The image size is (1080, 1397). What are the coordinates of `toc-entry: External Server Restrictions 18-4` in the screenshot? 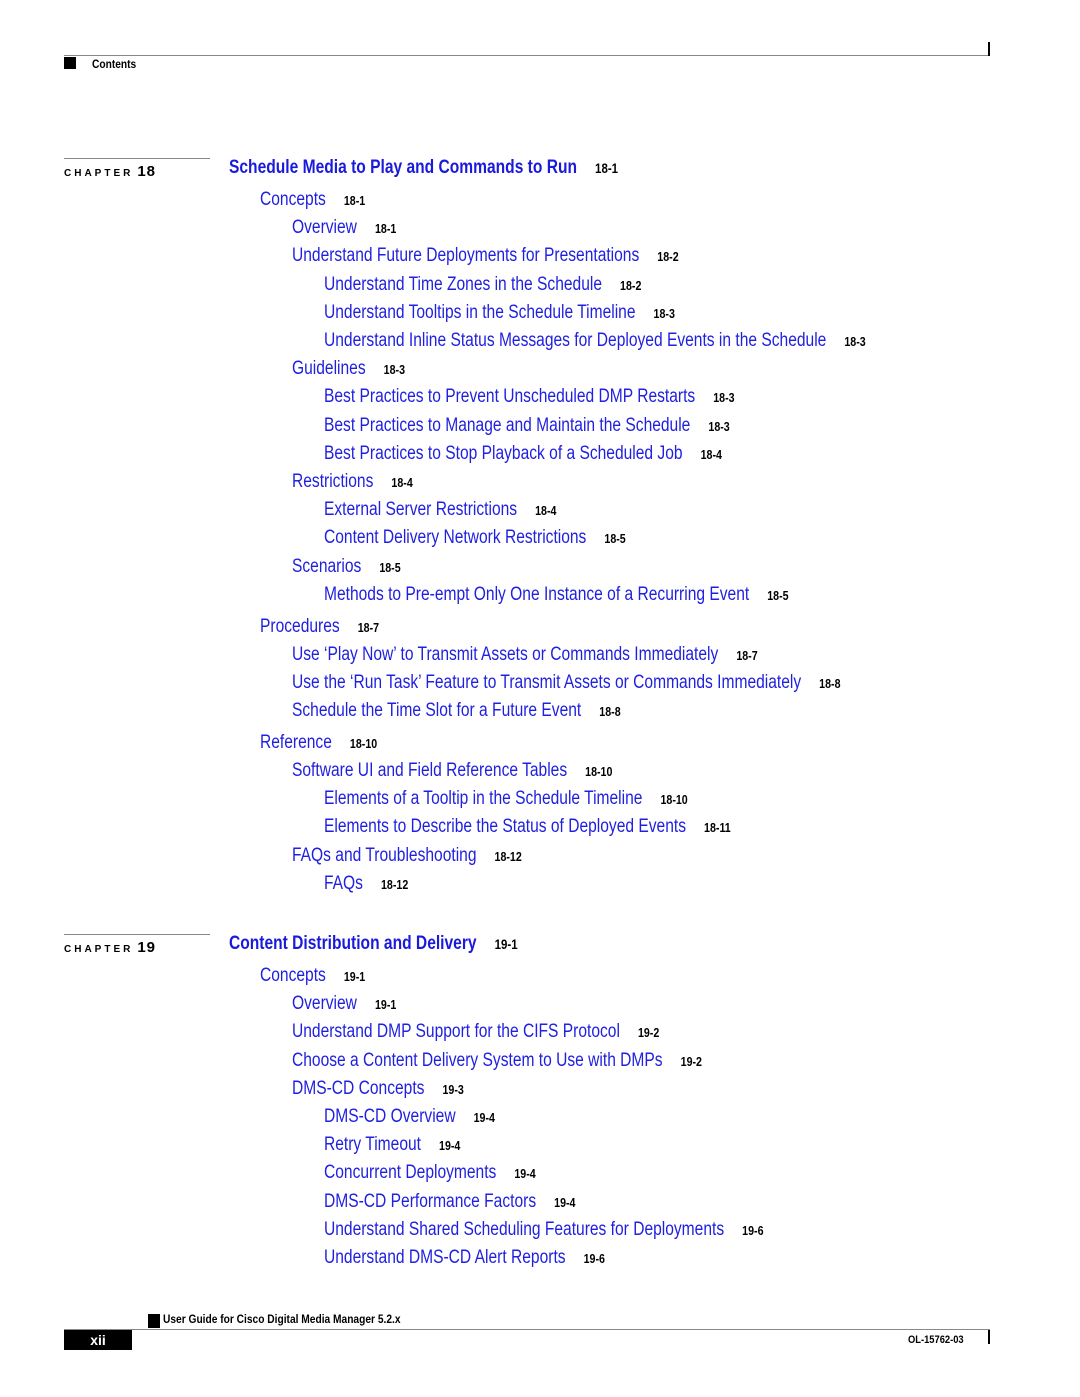 It's located at (440, 510).